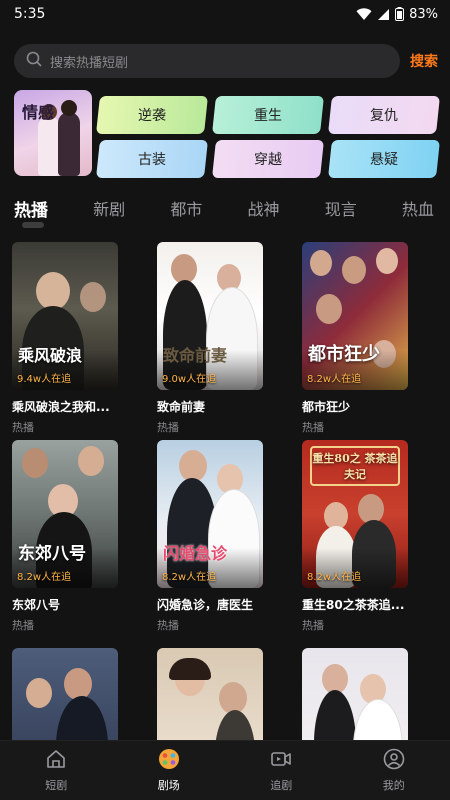 This screenshot has width=450, height=800. What do you see at coordinates (400, 14) in the screenshot?
I see `battery-icon` at bounding box center [400, 14].